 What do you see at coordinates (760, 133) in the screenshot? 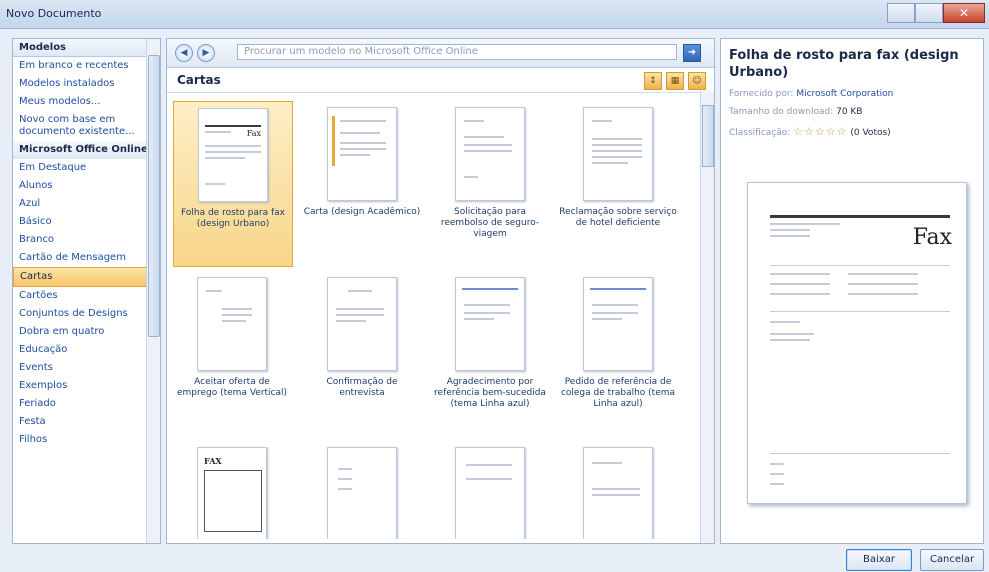
I see `rating-label: Classificação:` at bounding box center [760, 133].